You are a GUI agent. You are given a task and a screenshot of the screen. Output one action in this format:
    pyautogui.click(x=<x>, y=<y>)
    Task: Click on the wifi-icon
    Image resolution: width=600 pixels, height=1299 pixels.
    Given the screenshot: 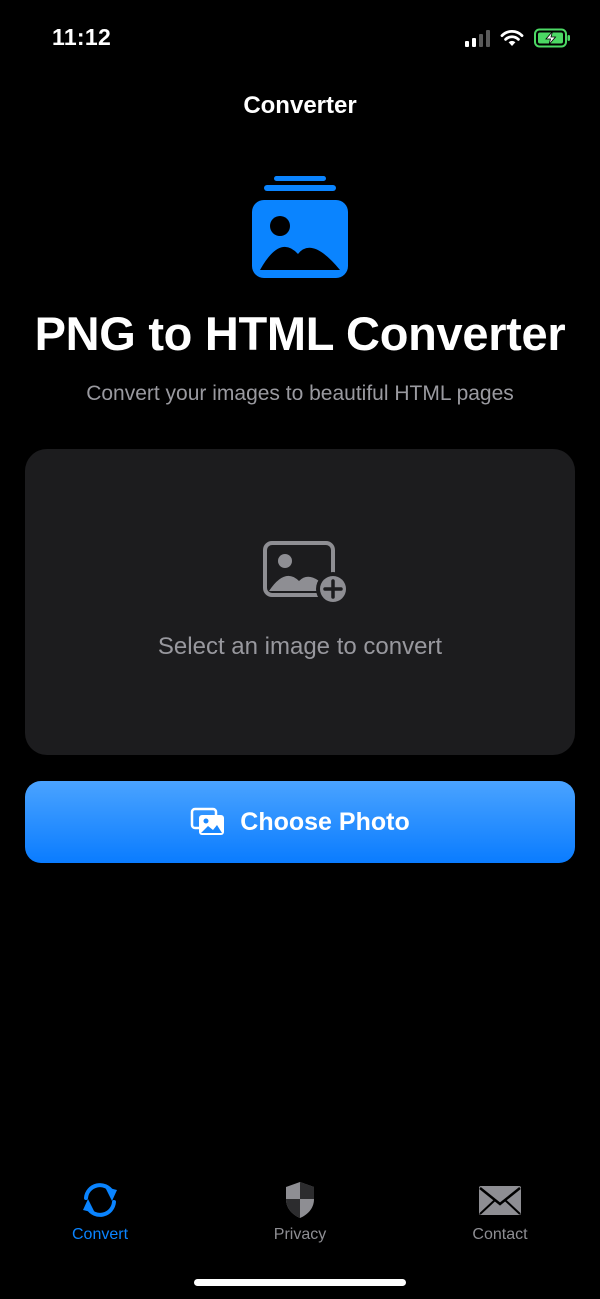 What is the action you would take?
    pyautogui.click(x=512, y=38)
    